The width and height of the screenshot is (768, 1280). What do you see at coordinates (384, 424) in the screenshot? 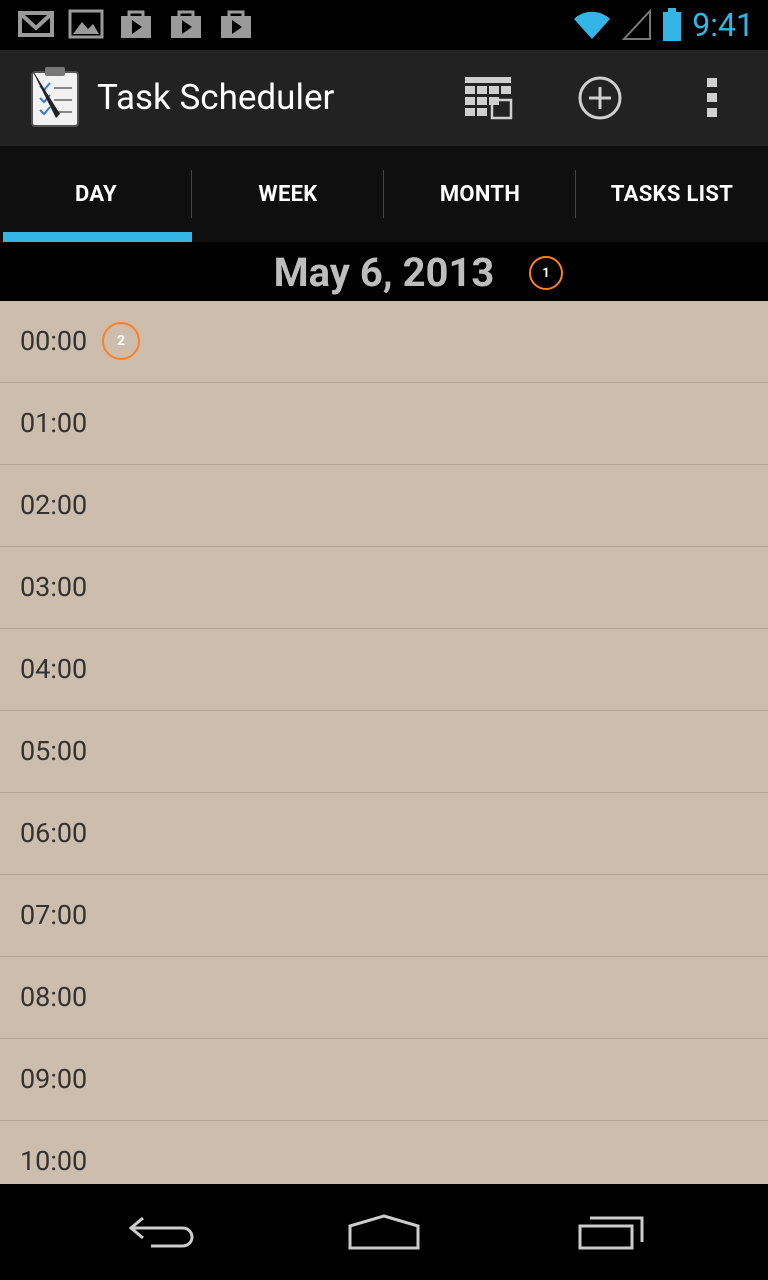
I see `hour-row: 01:00` at bounding box center [384, 424].